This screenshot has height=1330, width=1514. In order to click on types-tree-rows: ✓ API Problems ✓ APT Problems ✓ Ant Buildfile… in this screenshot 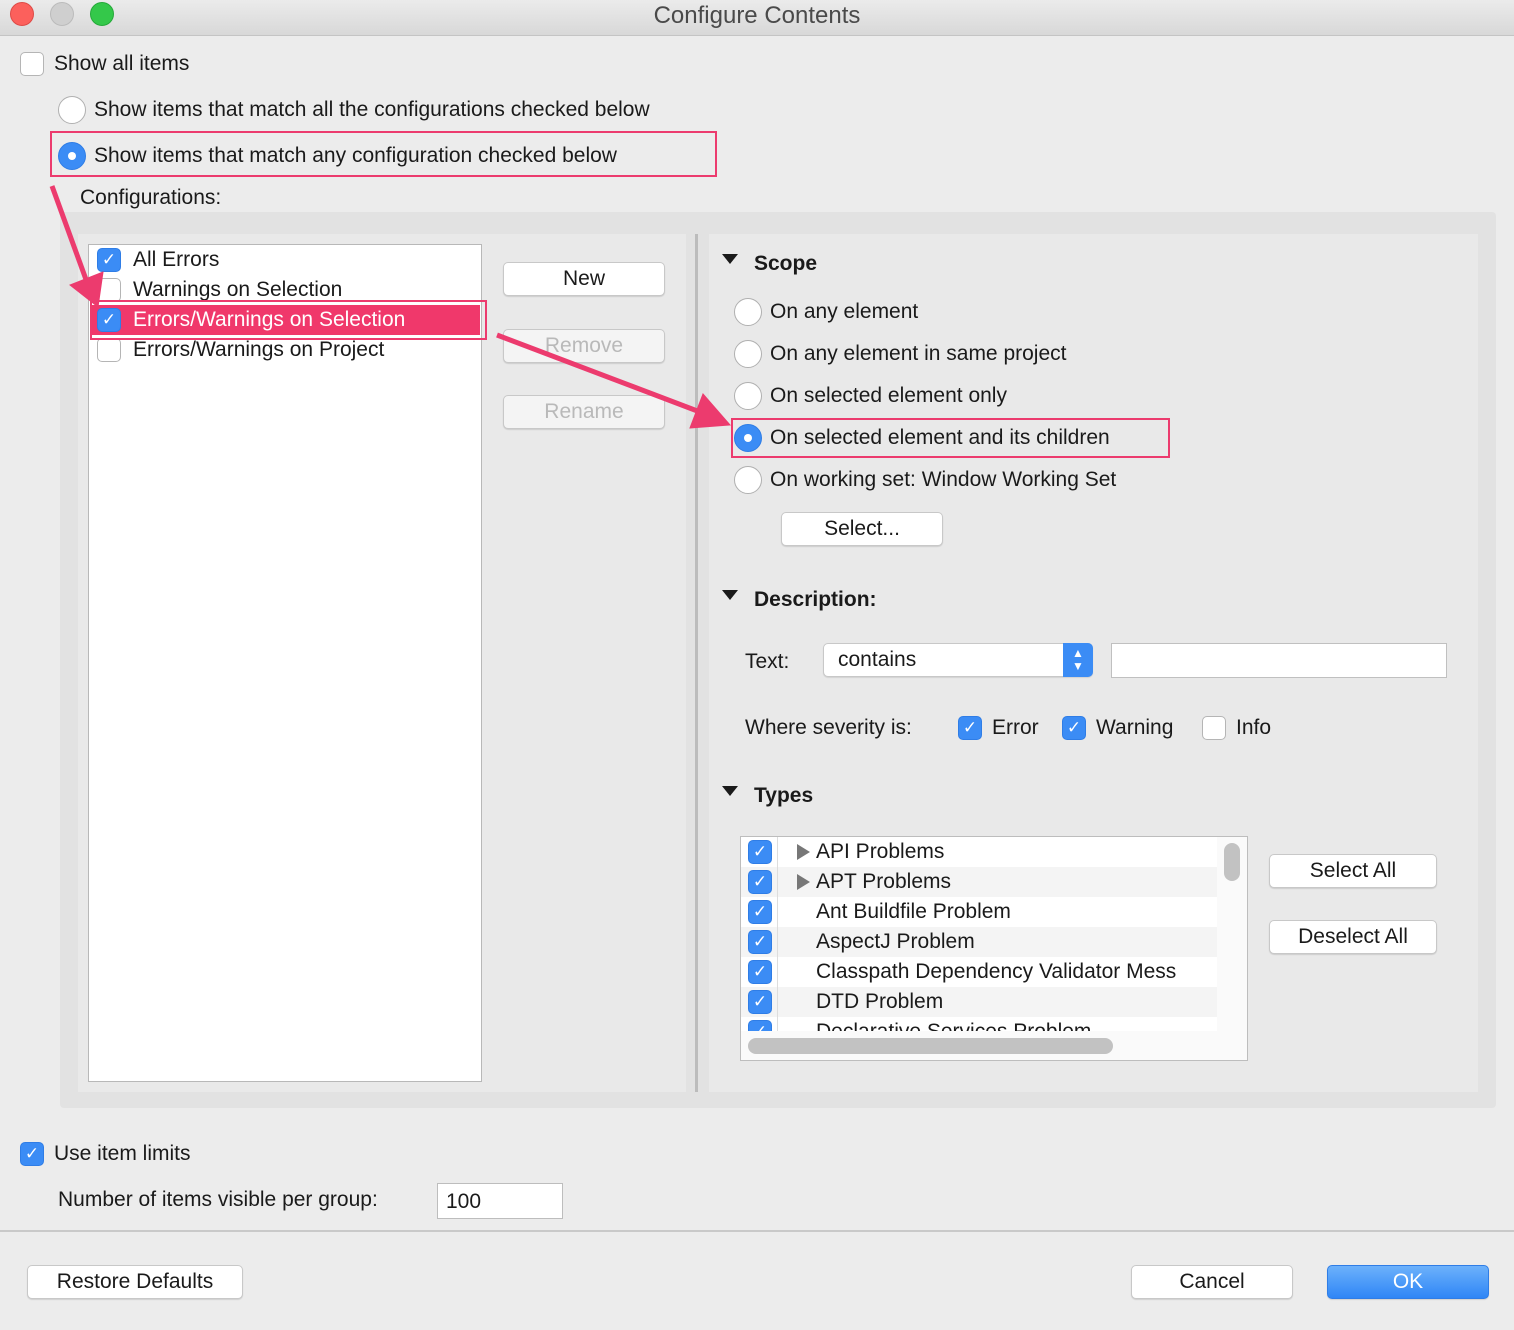, I will do `click(979, 934)`.